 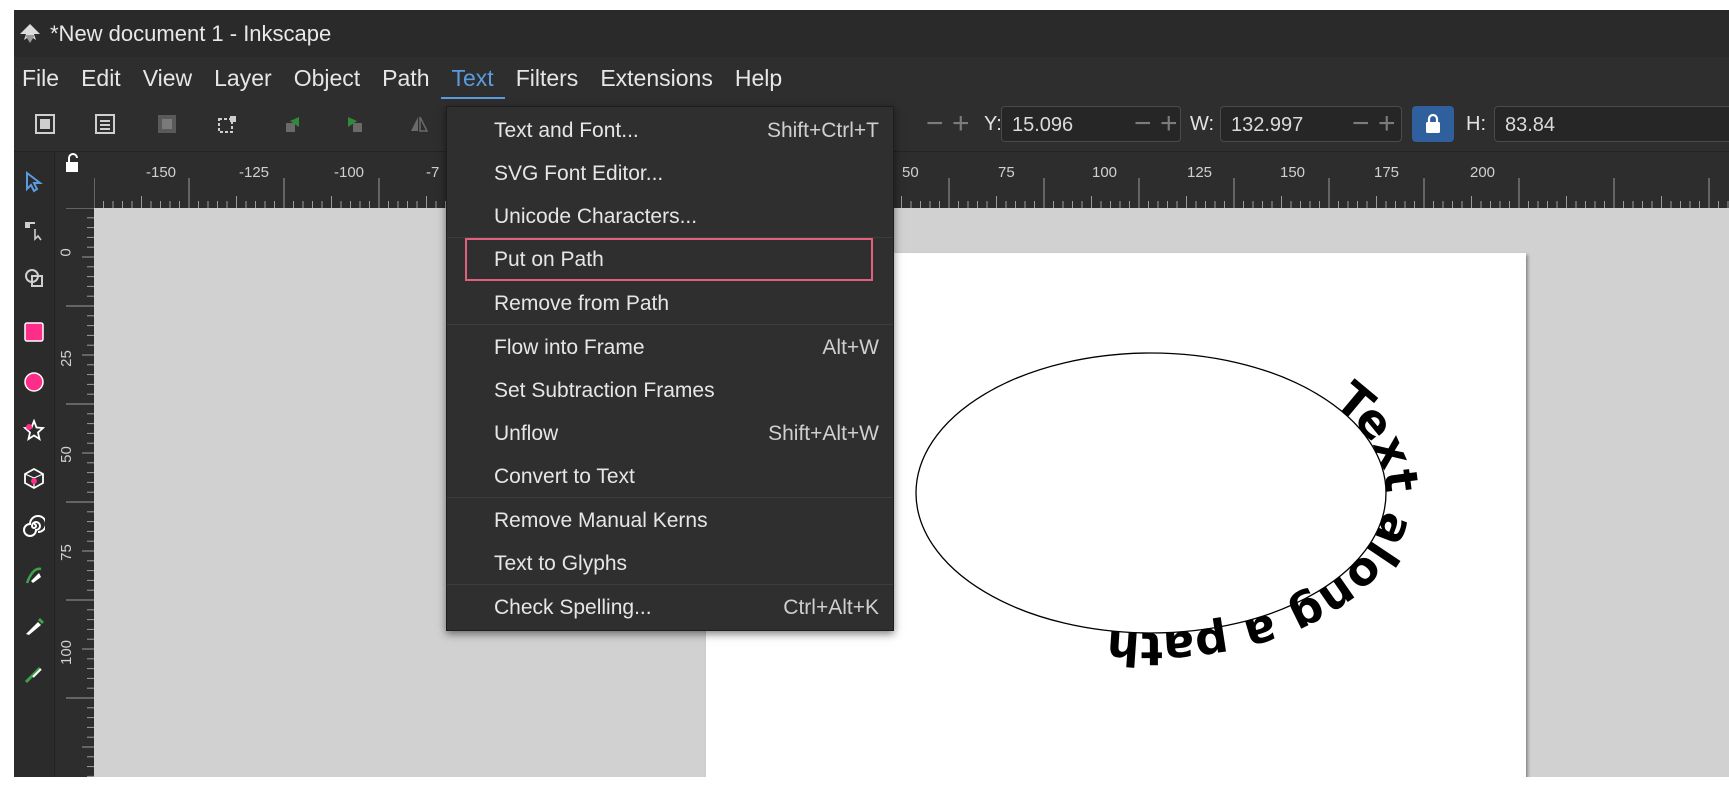 What do you see at coordinates (355, 124) in the screenshot?
I see `rotate-cw-icon` at bounding box center [355, 124].